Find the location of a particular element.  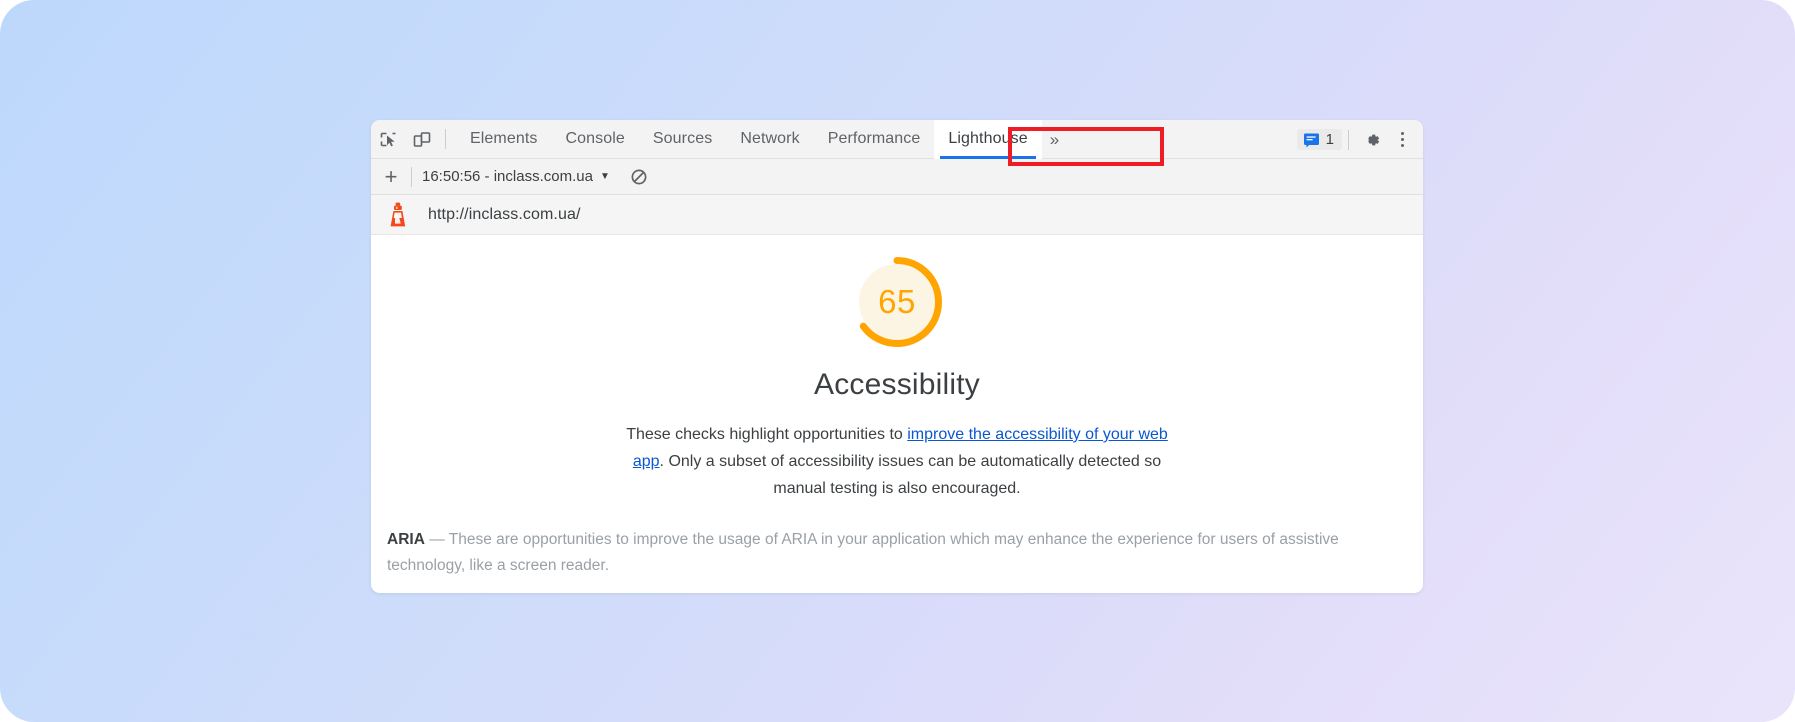

tab-lighthouse: Lighthouse is located at coordinates (988, 139).